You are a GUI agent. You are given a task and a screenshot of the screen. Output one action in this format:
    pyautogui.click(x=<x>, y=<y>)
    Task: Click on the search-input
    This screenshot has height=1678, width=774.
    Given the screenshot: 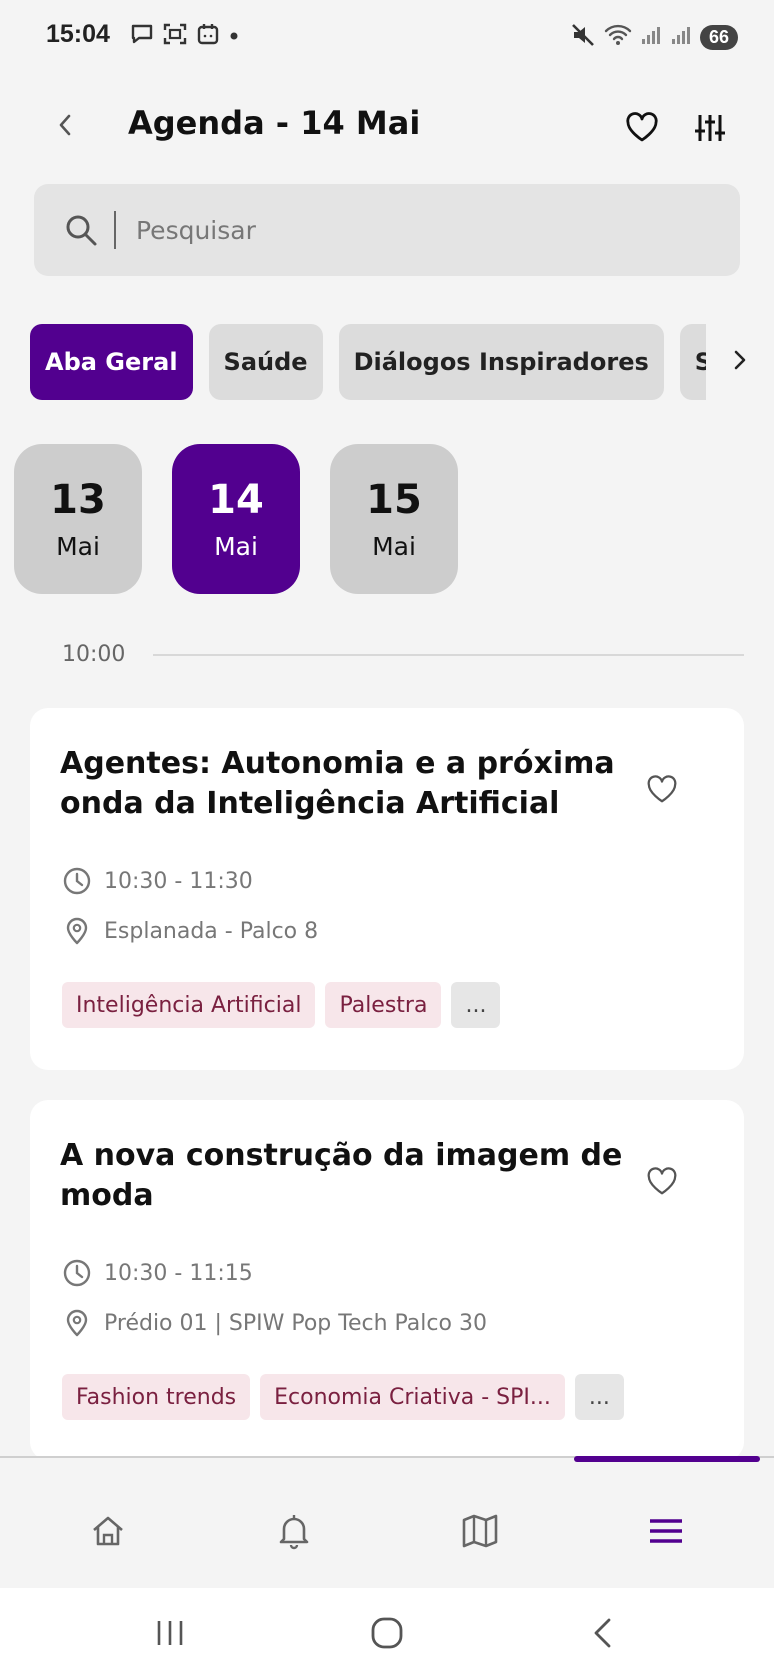 What is the action you would take?
    pyautogui.click(x=386, y=230)
    